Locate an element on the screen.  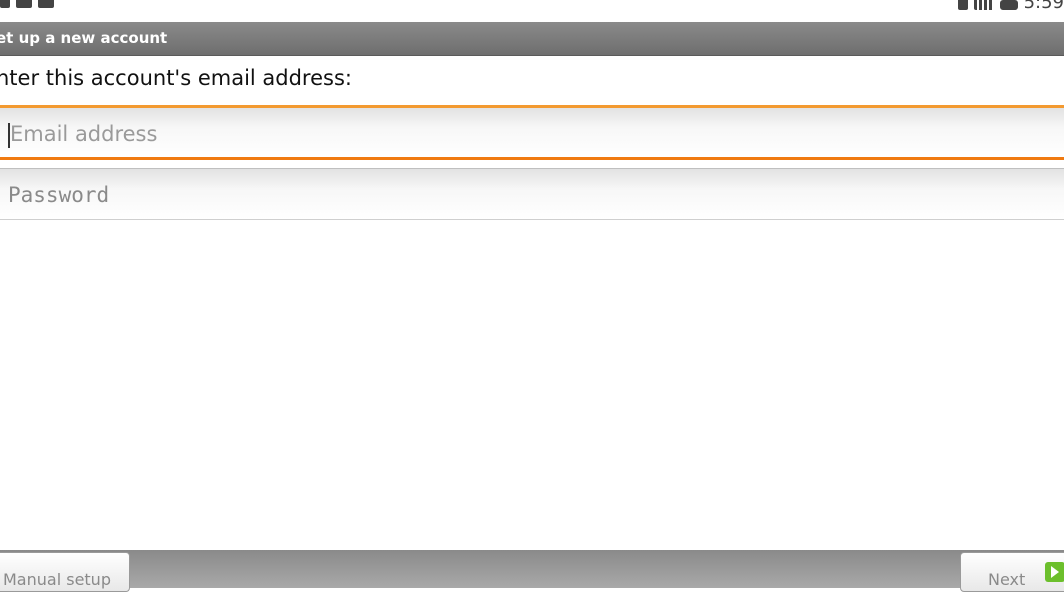
notification-icons is located at coordinates (27, 4).